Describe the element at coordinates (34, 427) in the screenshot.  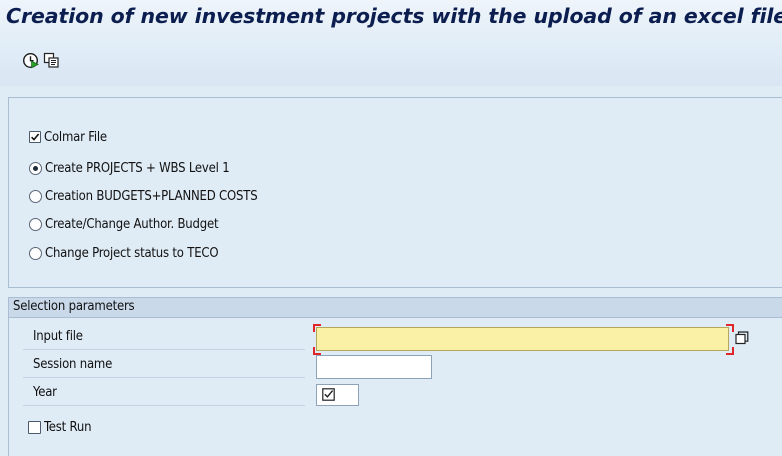
I see `checkbox-unchecked-icon` at that location.